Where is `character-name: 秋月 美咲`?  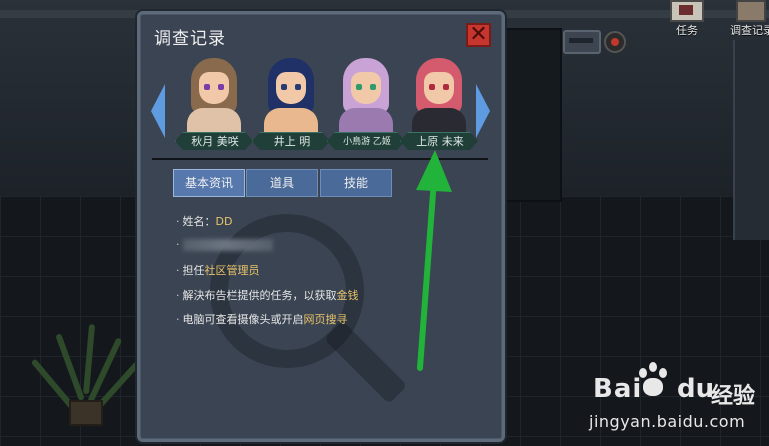
character-name: 秋月 美咲 is located at coordinates (214, 141).